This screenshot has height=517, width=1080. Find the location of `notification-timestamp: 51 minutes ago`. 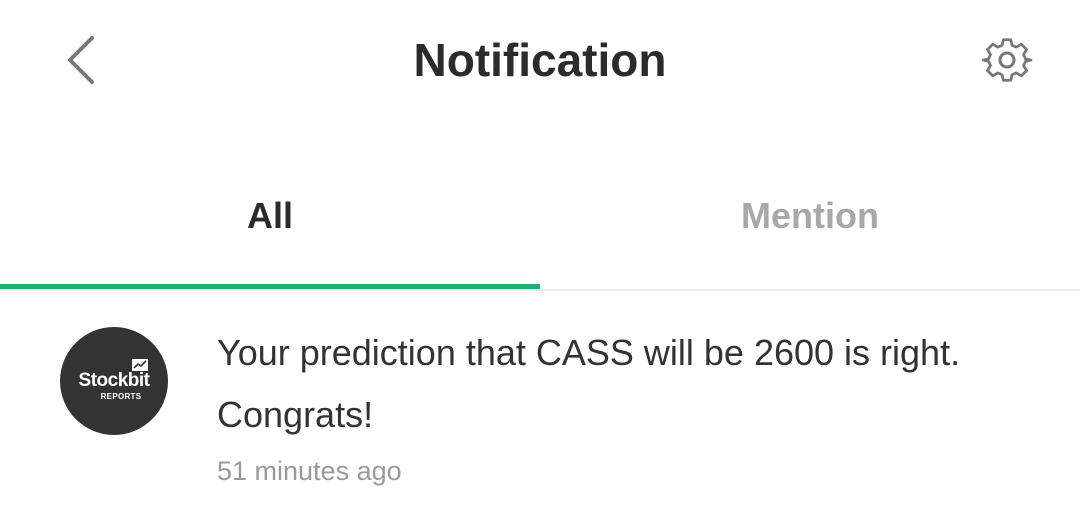

notification-timestamp: 51 minutes ago is located at coordinates (309, 471).